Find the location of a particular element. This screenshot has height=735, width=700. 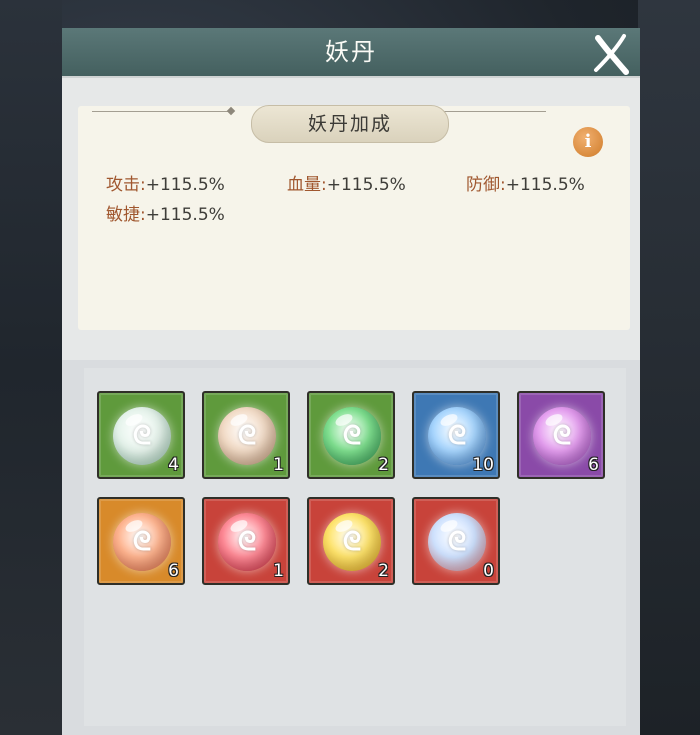

demon-core-slot: ᘓ0 is located at coordinates (456, 541).